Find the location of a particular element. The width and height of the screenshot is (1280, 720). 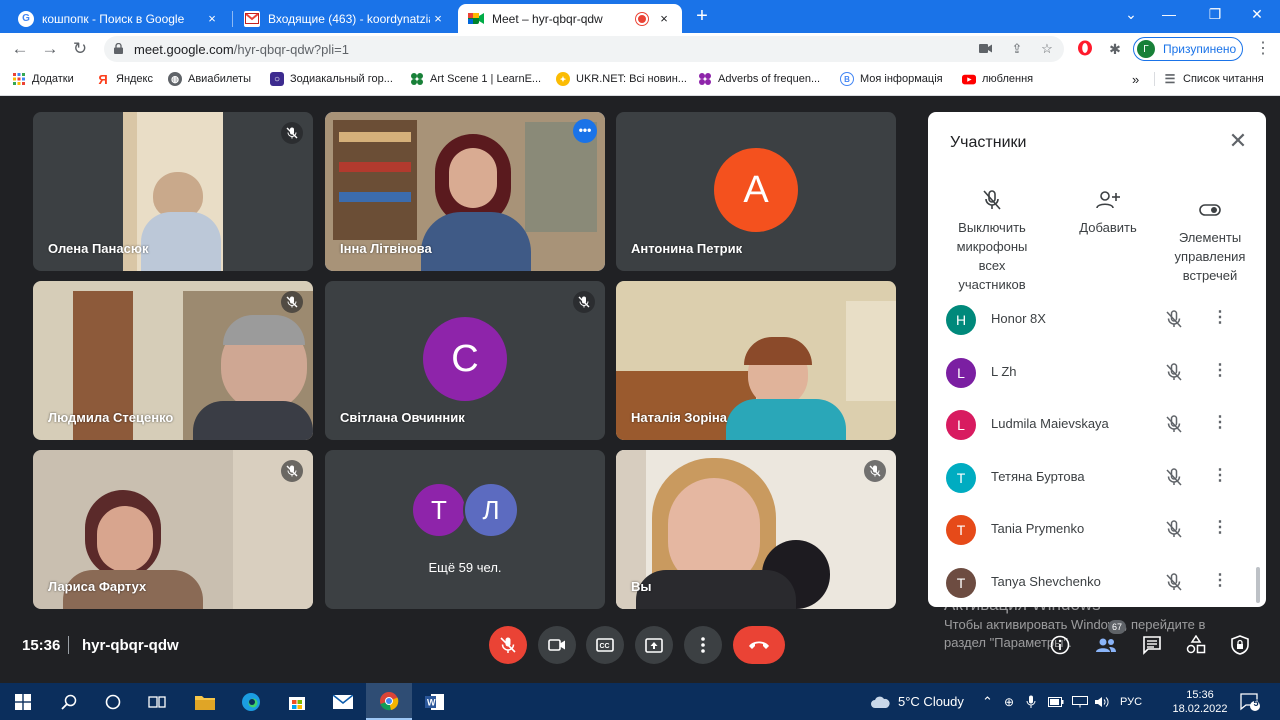

store-icon is located at coordinates (297, 701).